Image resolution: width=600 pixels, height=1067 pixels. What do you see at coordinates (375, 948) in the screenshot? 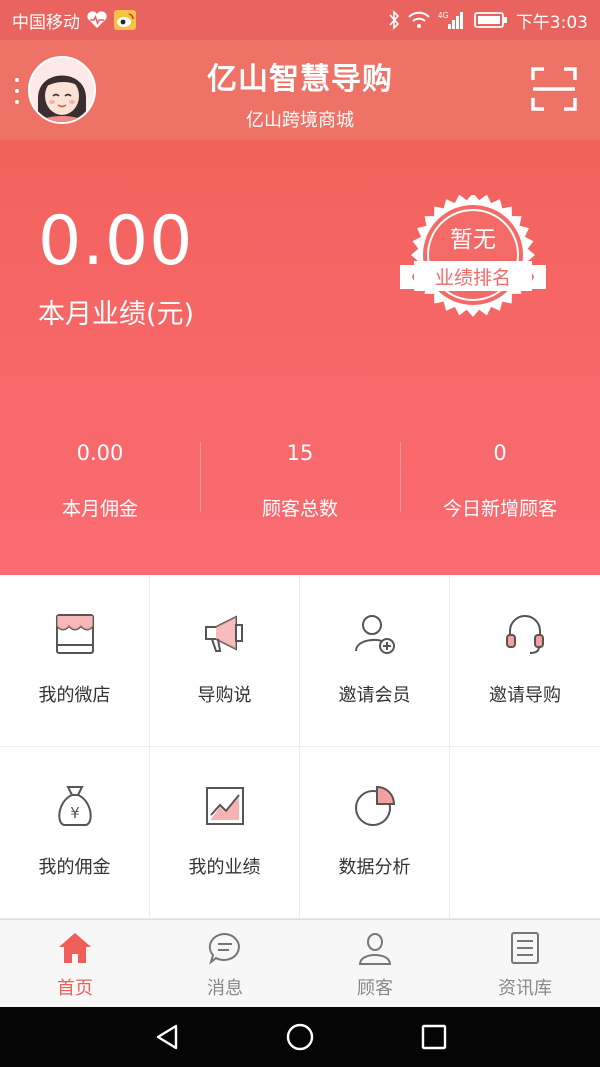
I see `customer-icon` at bounding box center [375, 948].